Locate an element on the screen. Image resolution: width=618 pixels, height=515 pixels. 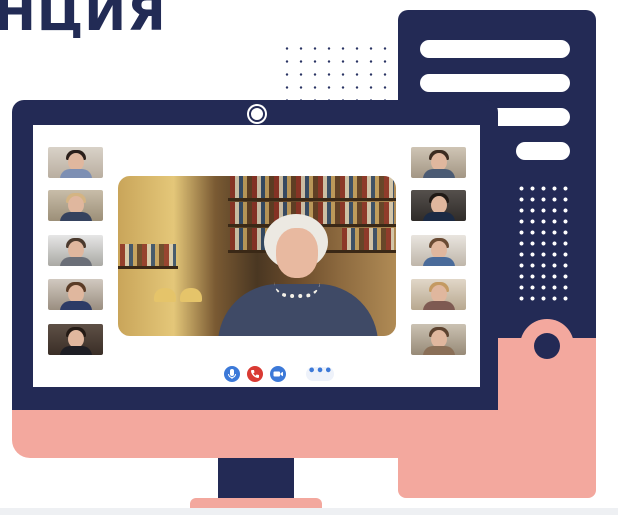
tower-vent is located at coordinates (544, 242).